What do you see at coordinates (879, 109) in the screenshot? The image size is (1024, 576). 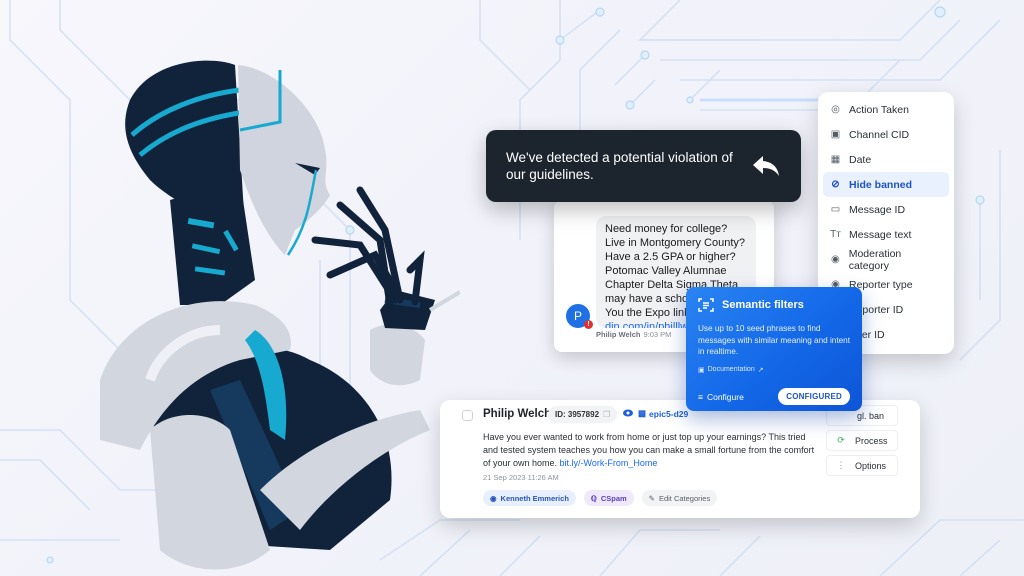 I see `filter-item-label: Action Taken` at bounding box center [879, 109].